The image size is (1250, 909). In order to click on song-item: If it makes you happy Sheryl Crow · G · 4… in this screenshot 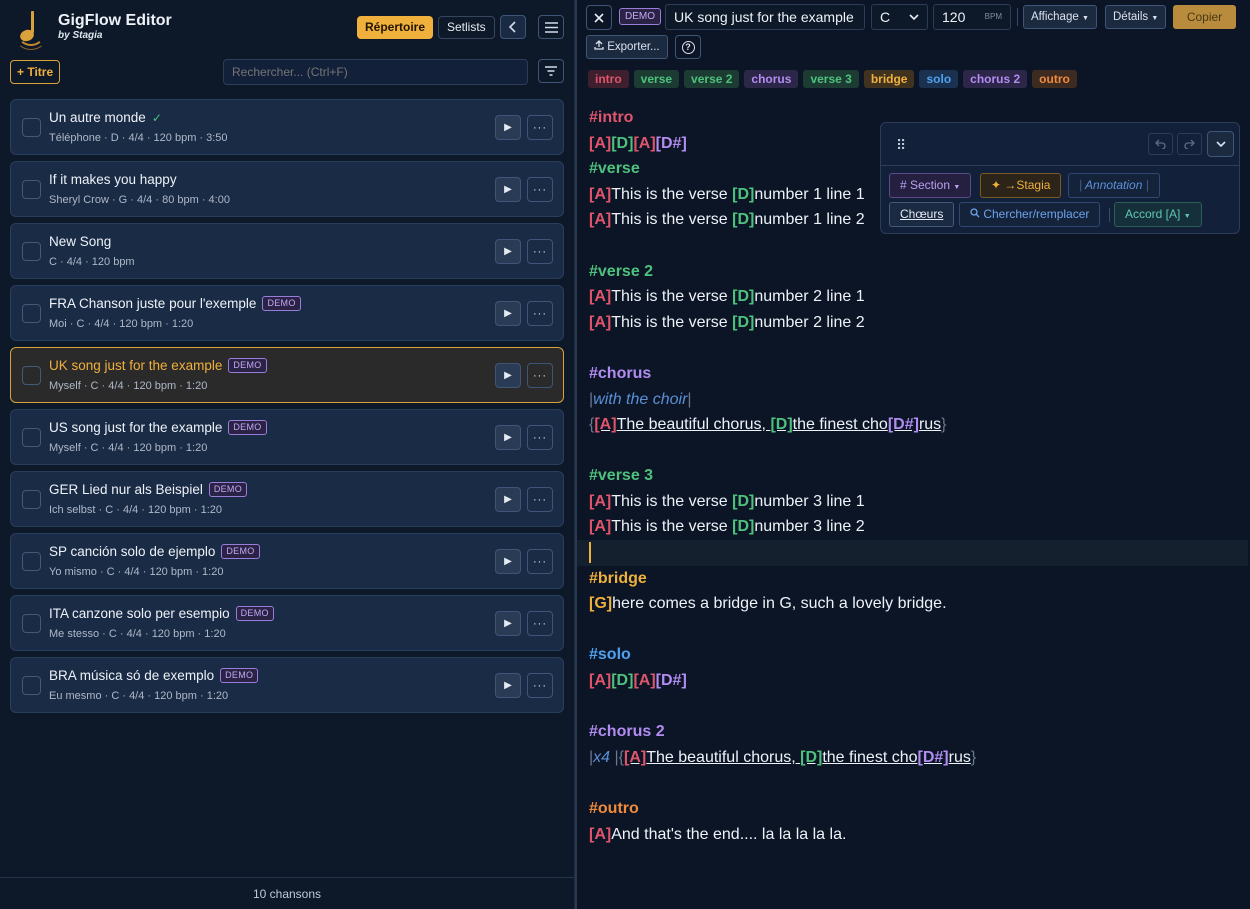, I will do `click(287, 189)`.